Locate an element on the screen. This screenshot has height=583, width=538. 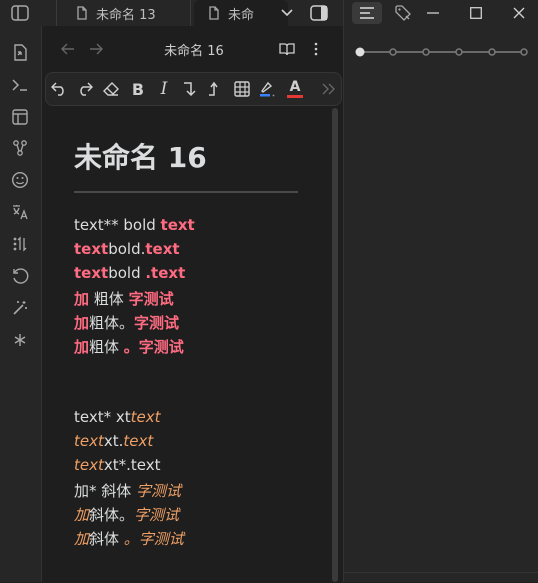
return-icon is located at coordinates (215, 89).